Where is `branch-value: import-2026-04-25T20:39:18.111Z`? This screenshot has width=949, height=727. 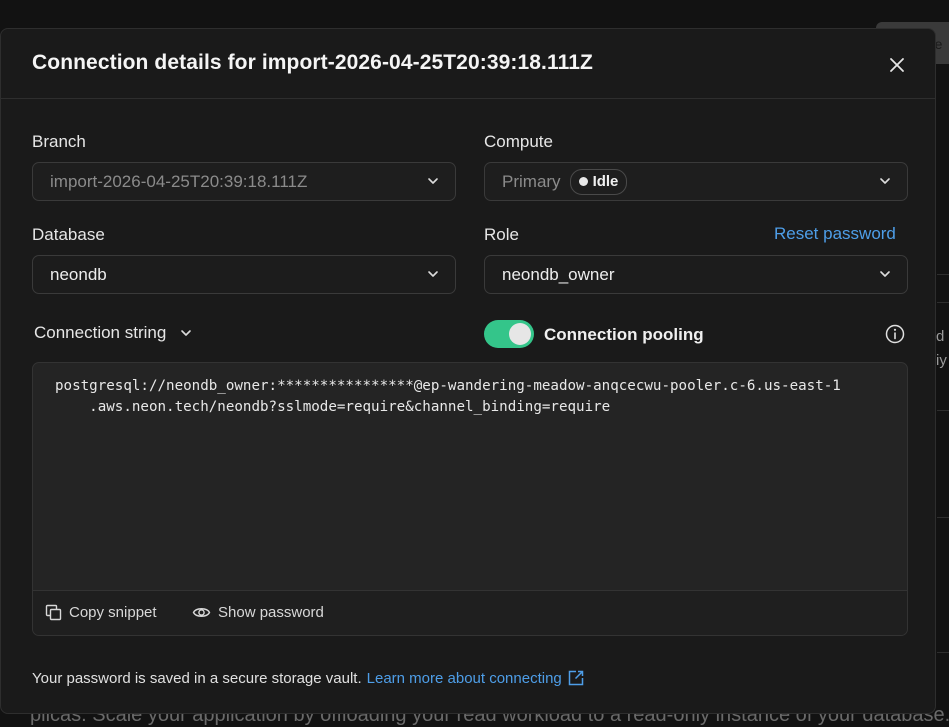 branch-value: import-2026-04-25T20:39:18.111Z is located at coordinates (179, 181).